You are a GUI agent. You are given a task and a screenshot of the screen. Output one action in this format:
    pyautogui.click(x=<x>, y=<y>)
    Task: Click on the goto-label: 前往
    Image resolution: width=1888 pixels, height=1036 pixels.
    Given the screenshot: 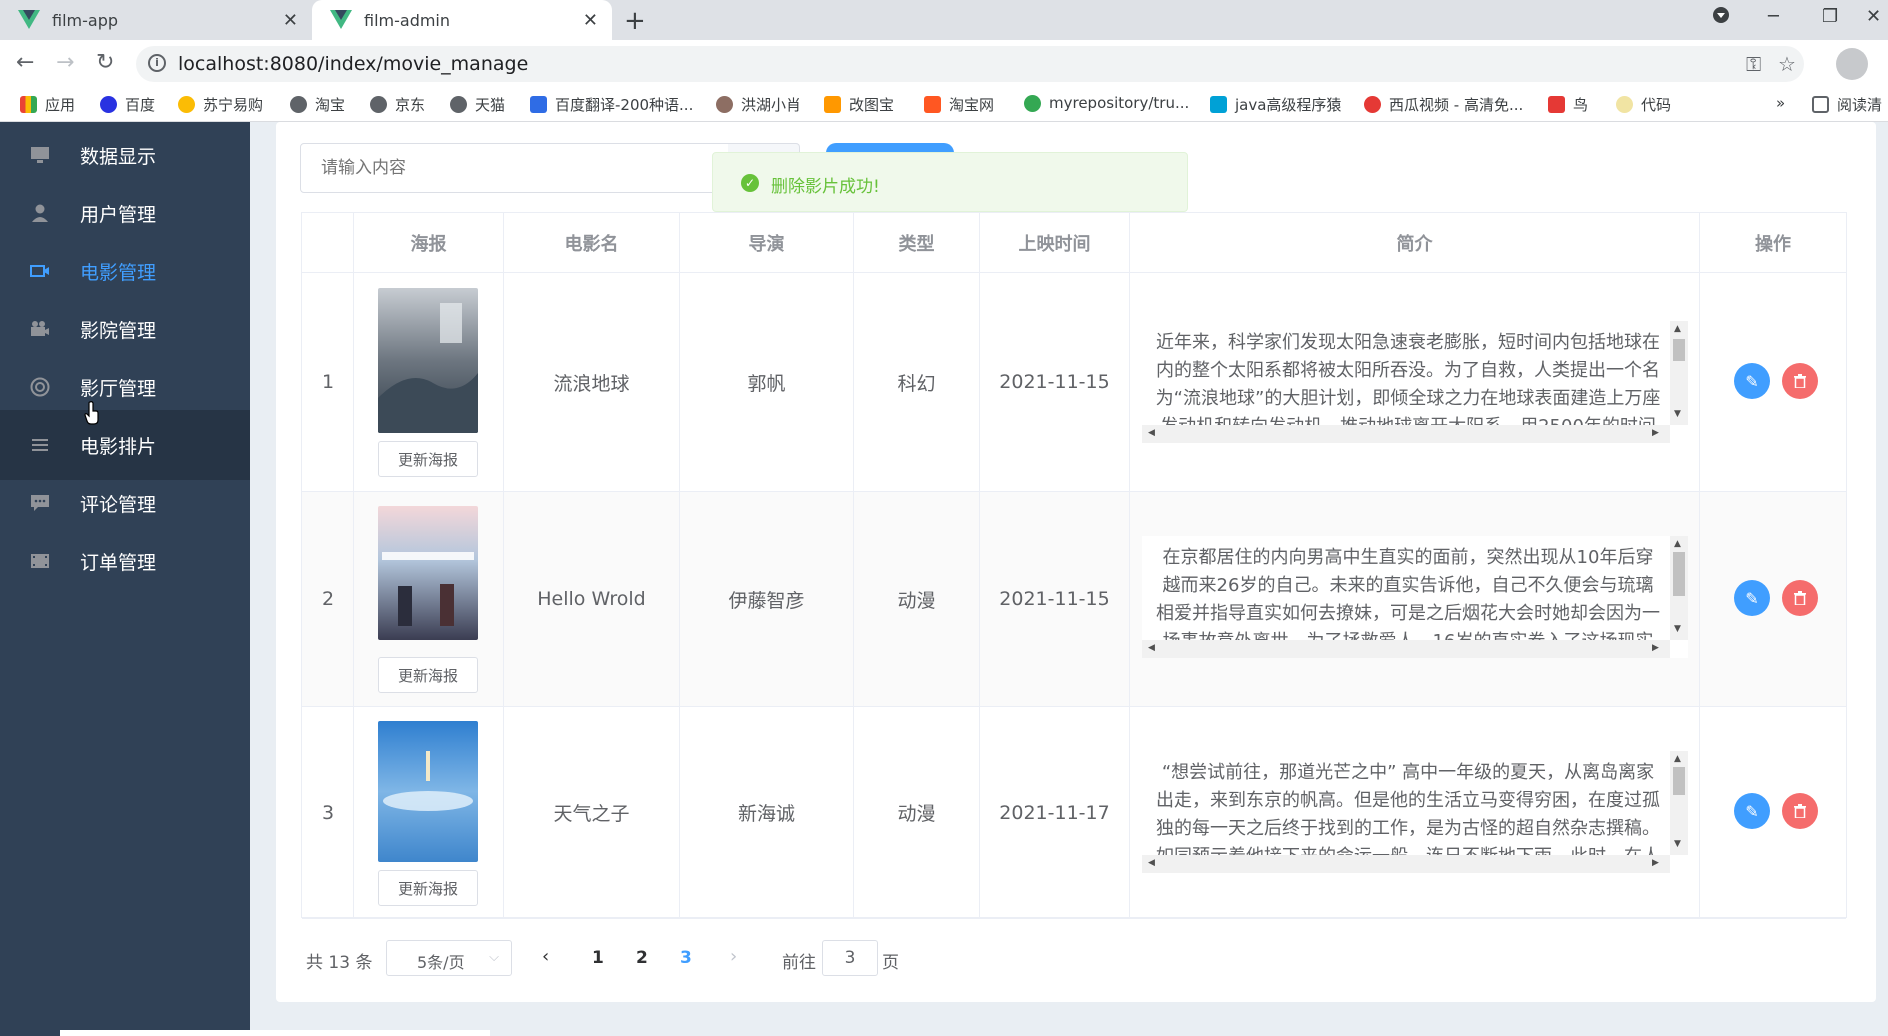 What is the action you would take?
    pyautogui.click(x=799, y=963)
    